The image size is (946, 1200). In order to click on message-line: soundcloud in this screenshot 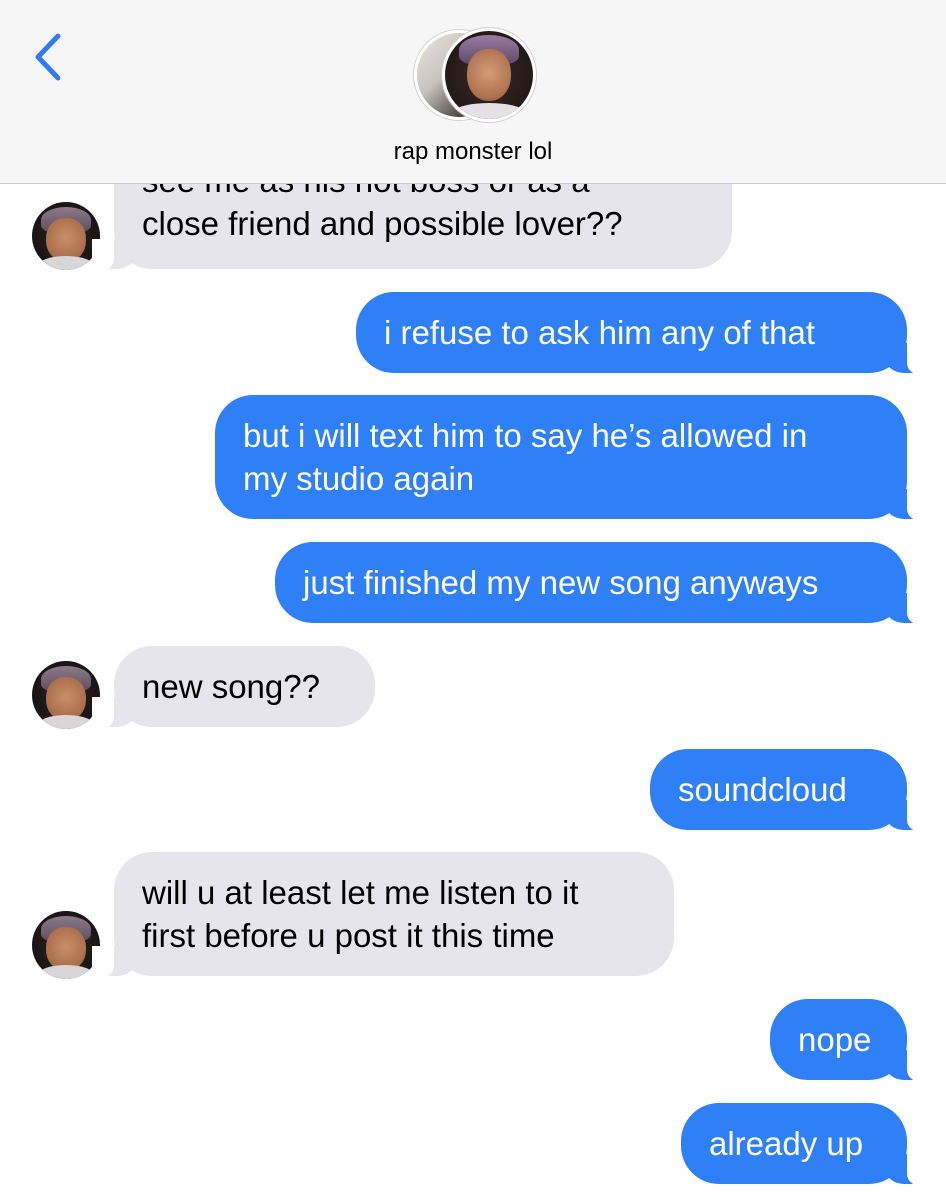, I will do `click(762, 789)`.